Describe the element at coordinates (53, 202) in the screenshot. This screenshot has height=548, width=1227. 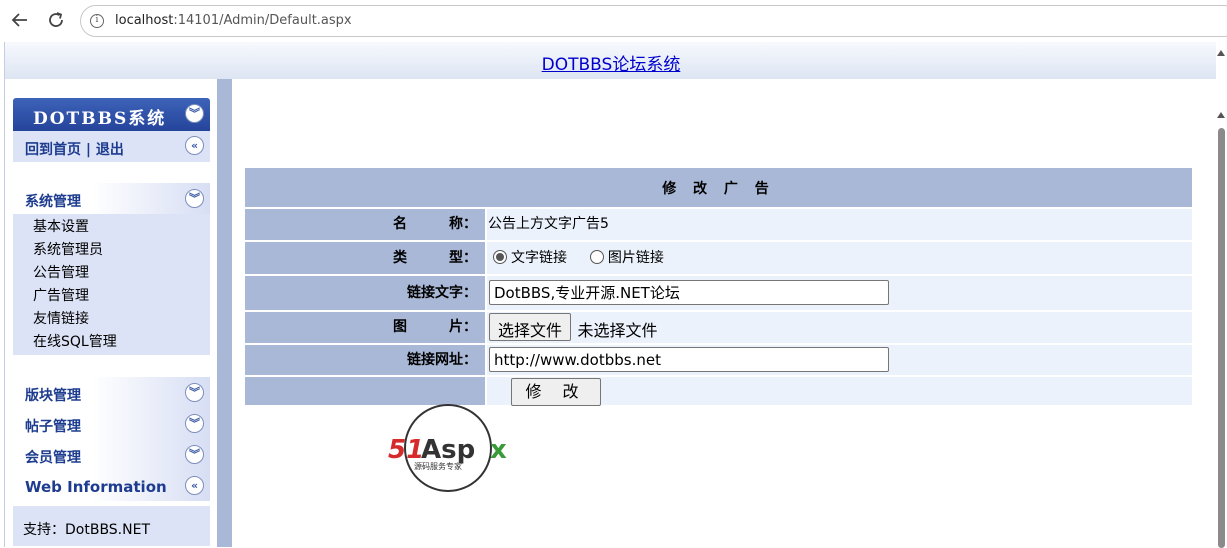
I see `section-system-label: 系统管理` at that location.